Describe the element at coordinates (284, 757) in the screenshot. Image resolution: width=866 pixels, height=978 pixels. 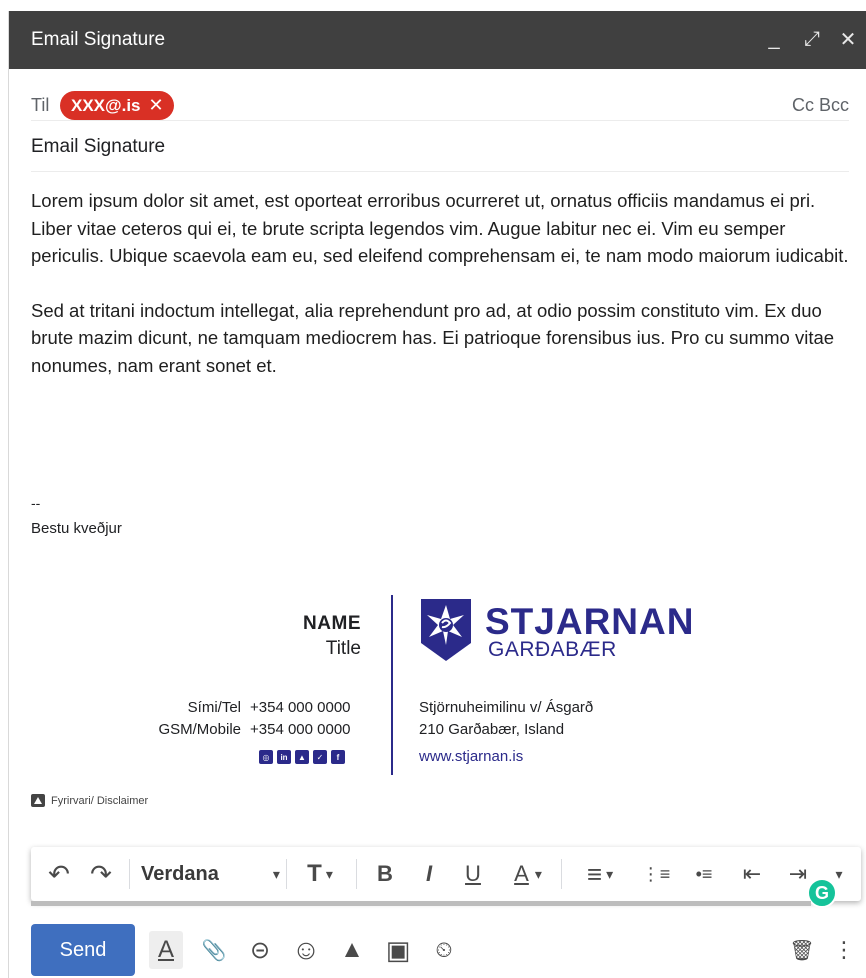
I see `linkedin-icon: in` at that location.